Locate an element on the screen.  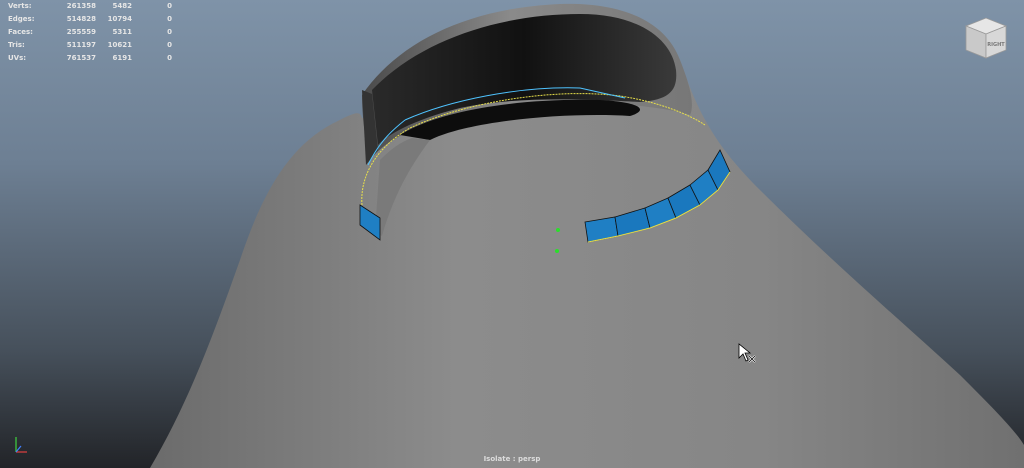
viewcube-face-label: RIGHT is located at coordinates (996, 45).